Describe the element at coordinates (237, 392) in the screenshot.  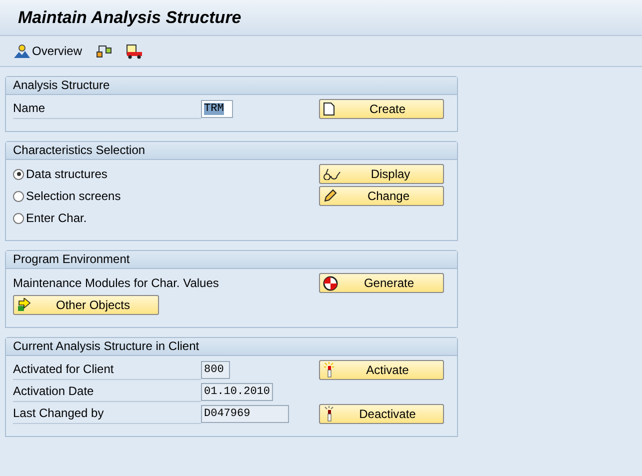
I see `input-field: 01.10.2010` at that location.